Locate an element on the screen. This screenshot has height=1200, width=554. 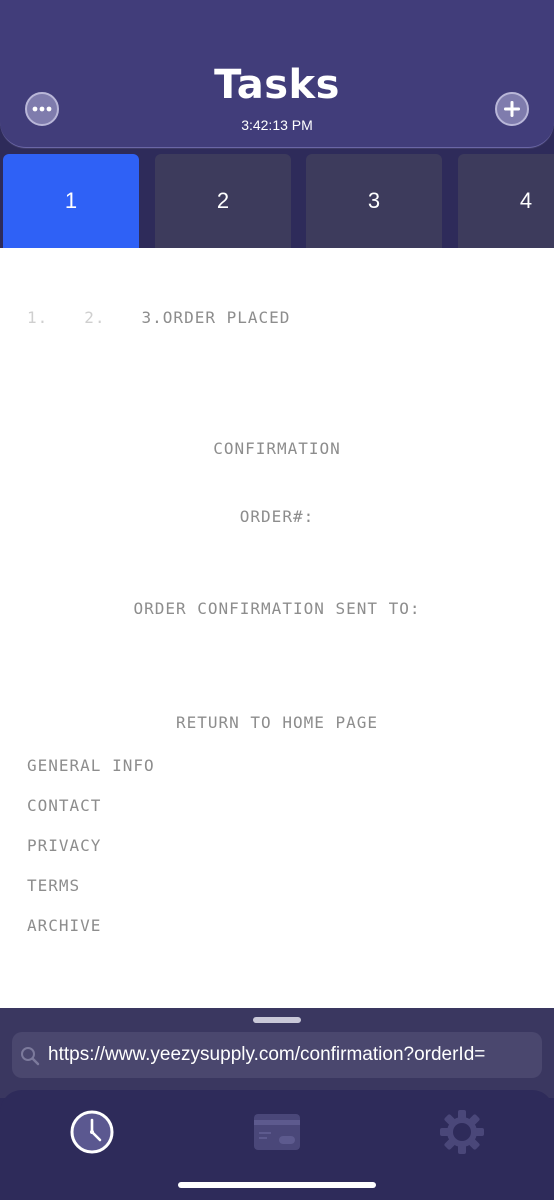
task-tabs: 1 2 3 4 is located at coordinates (277, 201).